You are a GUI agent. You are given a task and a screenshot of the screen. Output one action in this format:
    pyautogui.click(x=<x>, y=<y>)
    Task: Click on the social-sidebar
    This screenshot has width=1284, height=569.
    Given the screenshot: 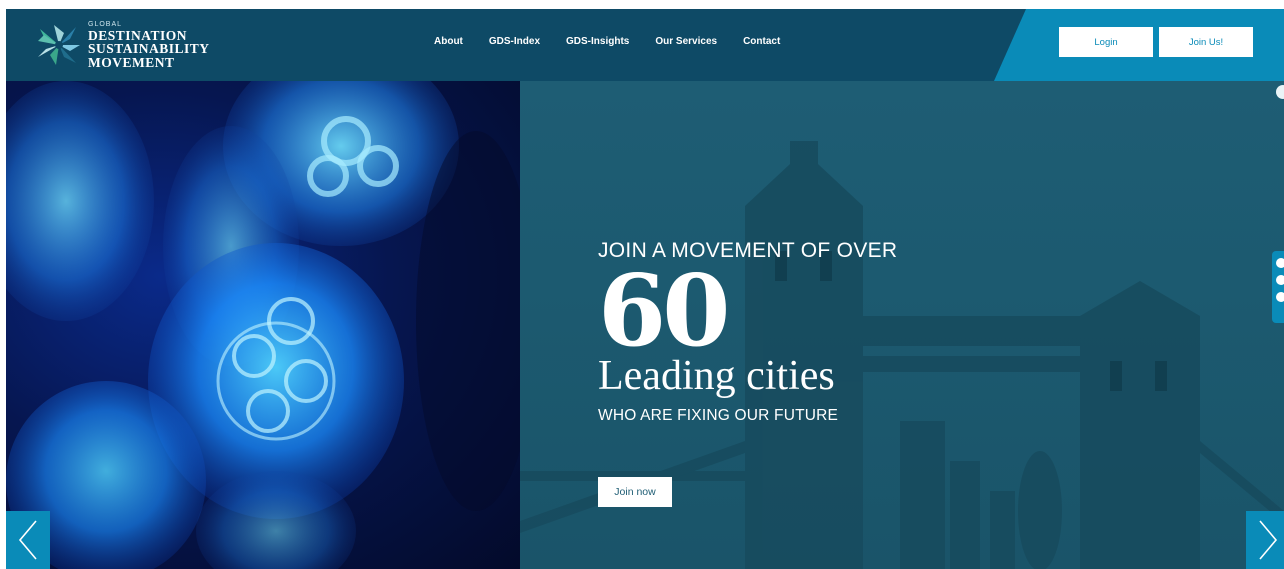 What is the action you would take?
    pyautogui.click(x=1278, y=287)
    